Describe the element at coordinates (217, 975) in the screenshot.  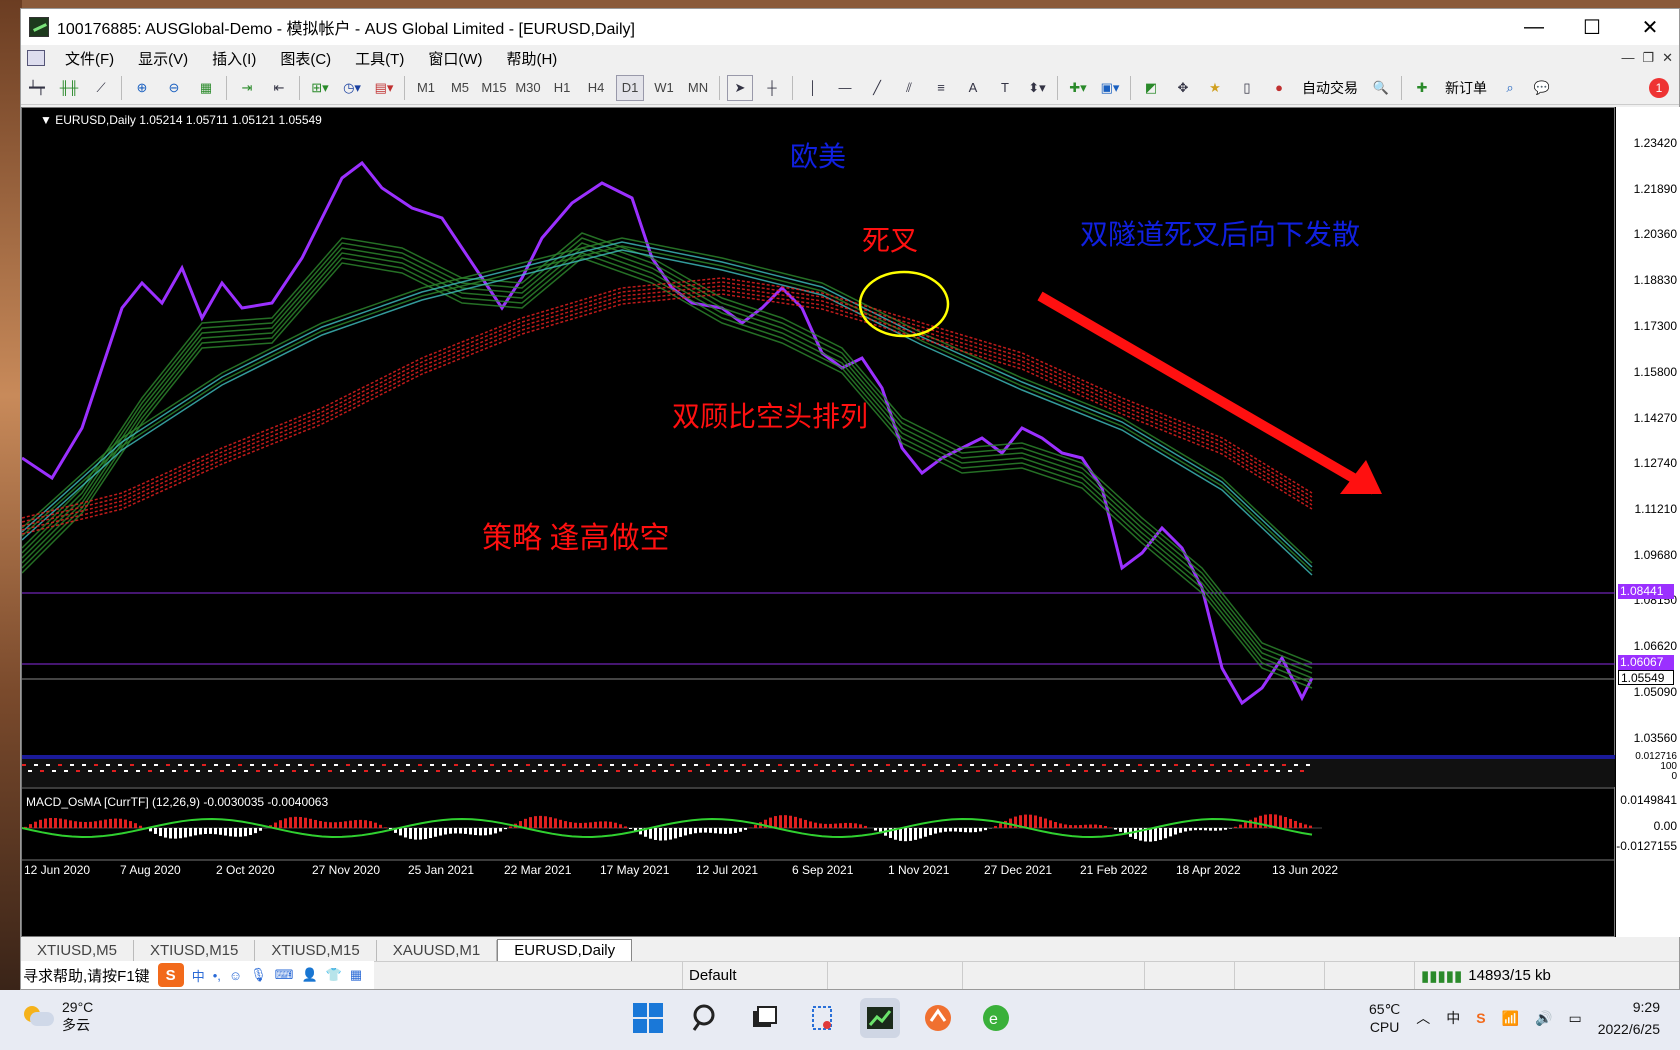
I see `ime-punctuation-icon: •,` at that location.